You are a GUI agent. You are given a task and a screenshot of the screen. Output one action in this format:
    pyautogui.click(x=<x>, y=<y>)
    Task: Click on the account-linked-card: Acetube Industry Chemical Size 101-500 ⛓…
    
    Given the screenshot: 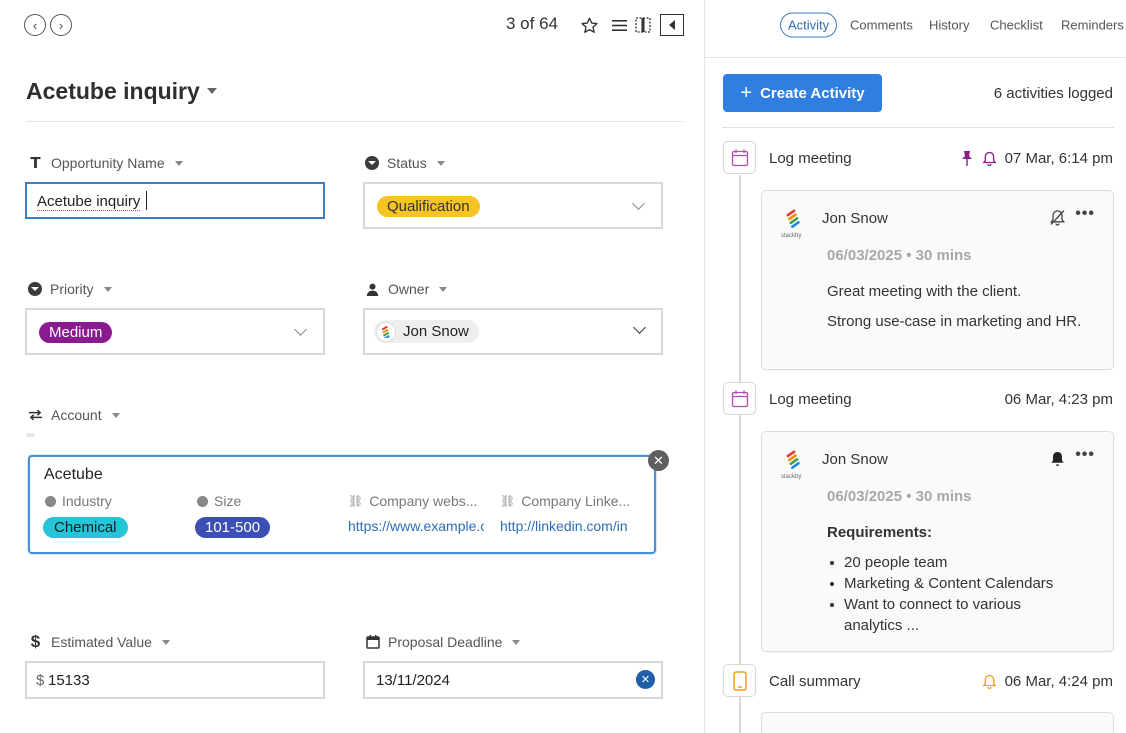 What is the action you would take?
    pyautogui.click(x=342, y=504)
    